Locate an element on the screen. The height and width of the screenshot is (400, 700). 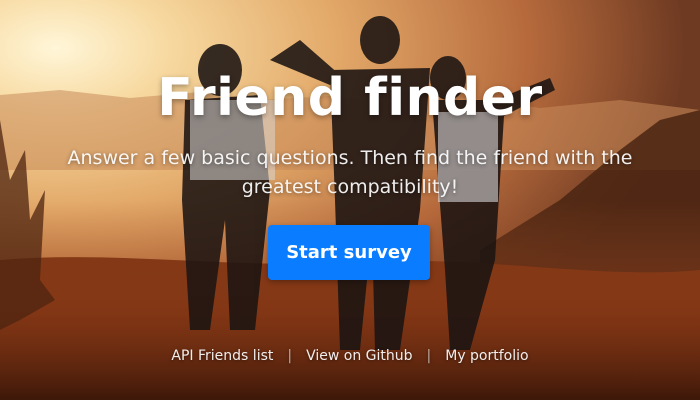
page-title: Friend finder is located at coordinates (350, 98).